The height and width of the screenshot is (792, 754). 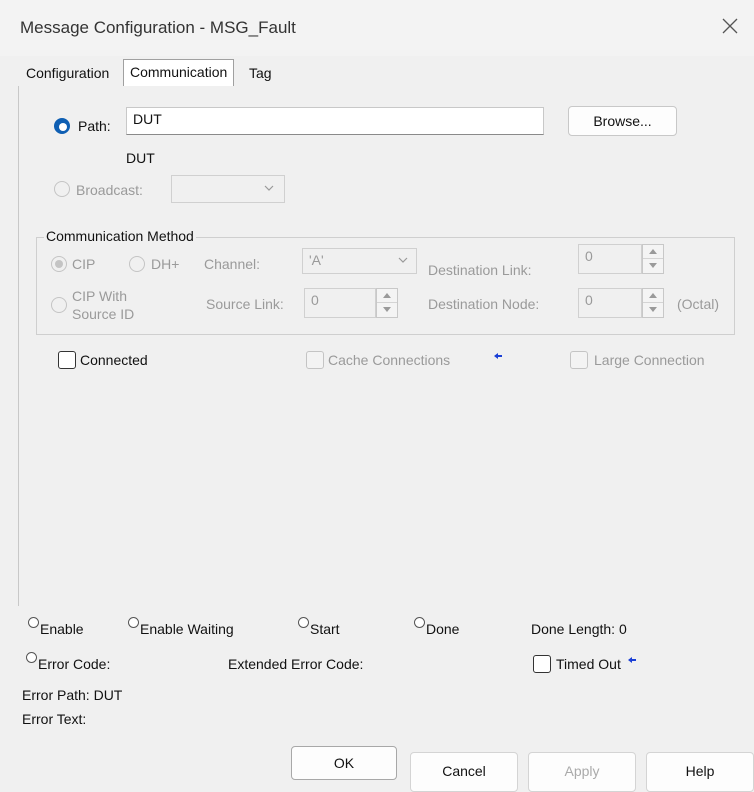 I want to click on help-button: Help, so click(x=700, y=772).